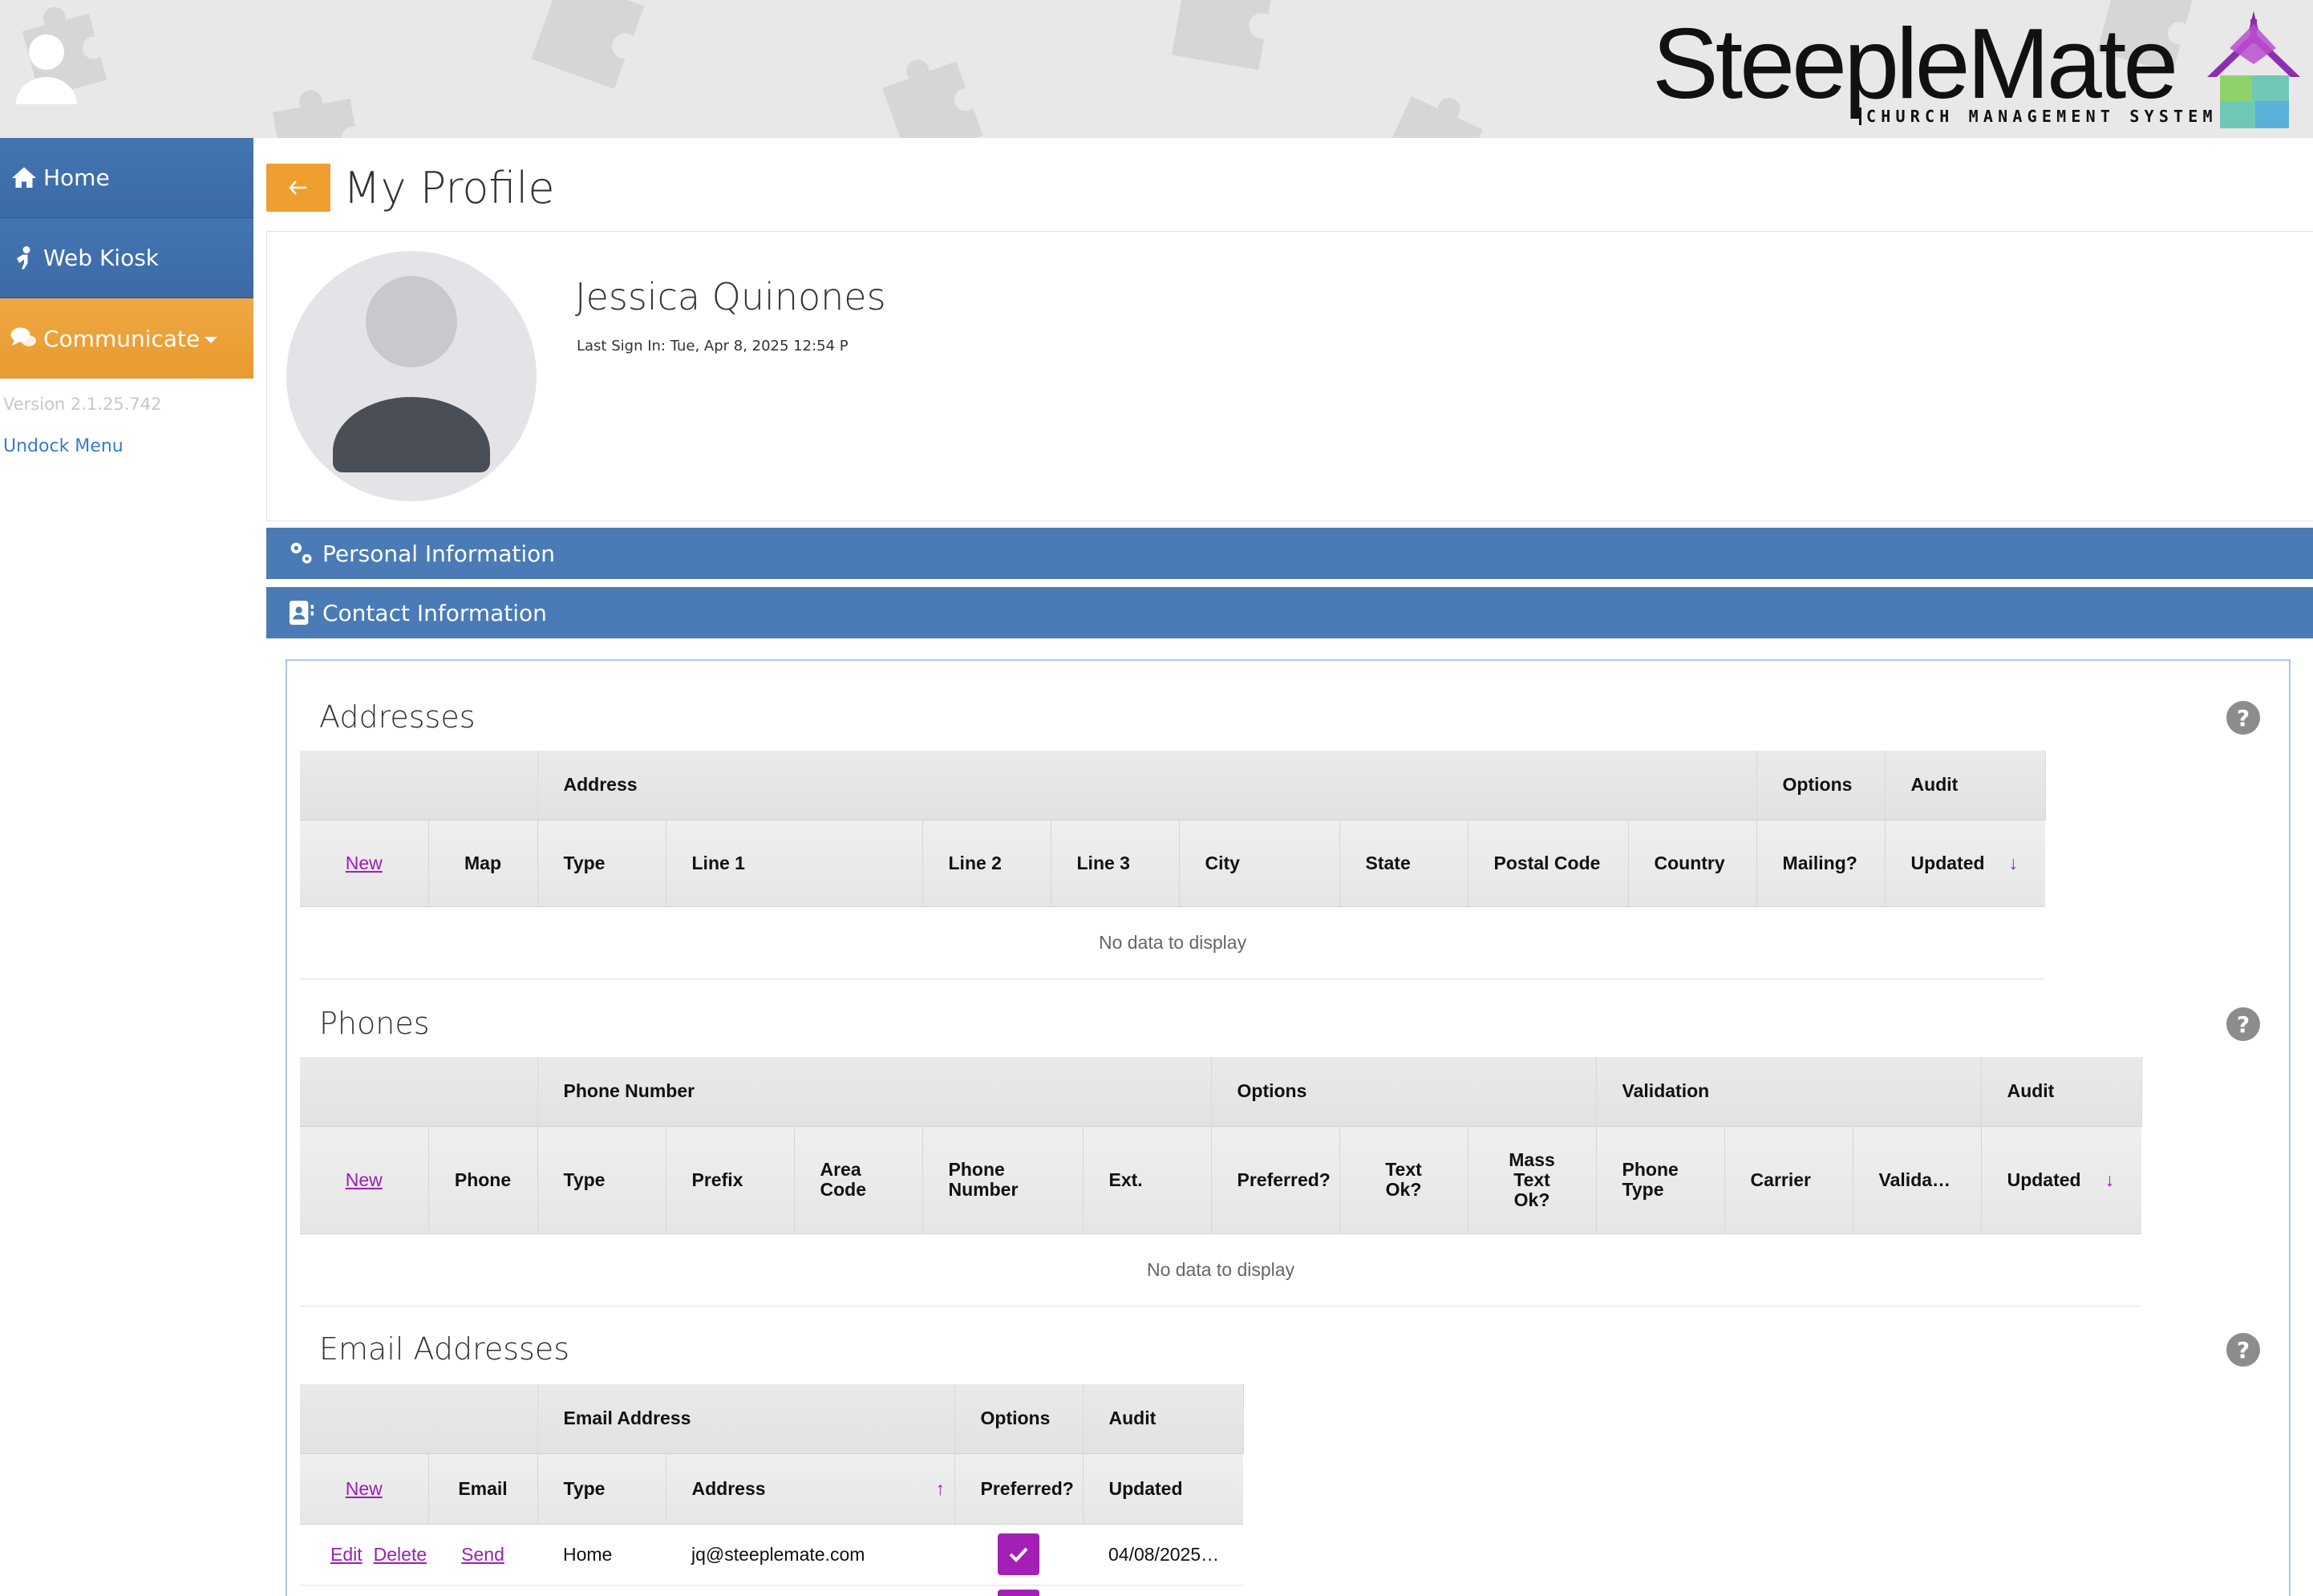  Describe the element at coordinates (346, 1554) in the screenshot. I see `edit-email-link: Edit` at that location.